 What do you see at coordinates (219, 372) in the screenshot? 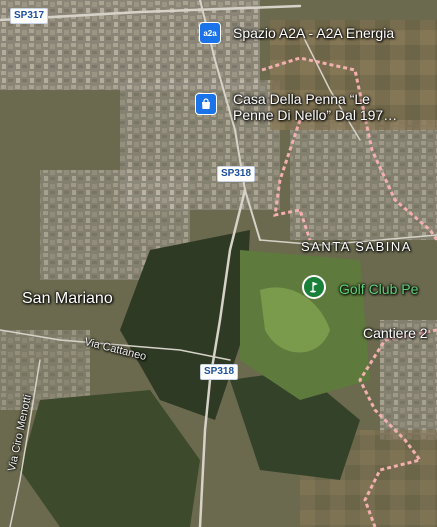
I see `road-shield-sp318-bottom: SP318` at bounding box center [219, 372].